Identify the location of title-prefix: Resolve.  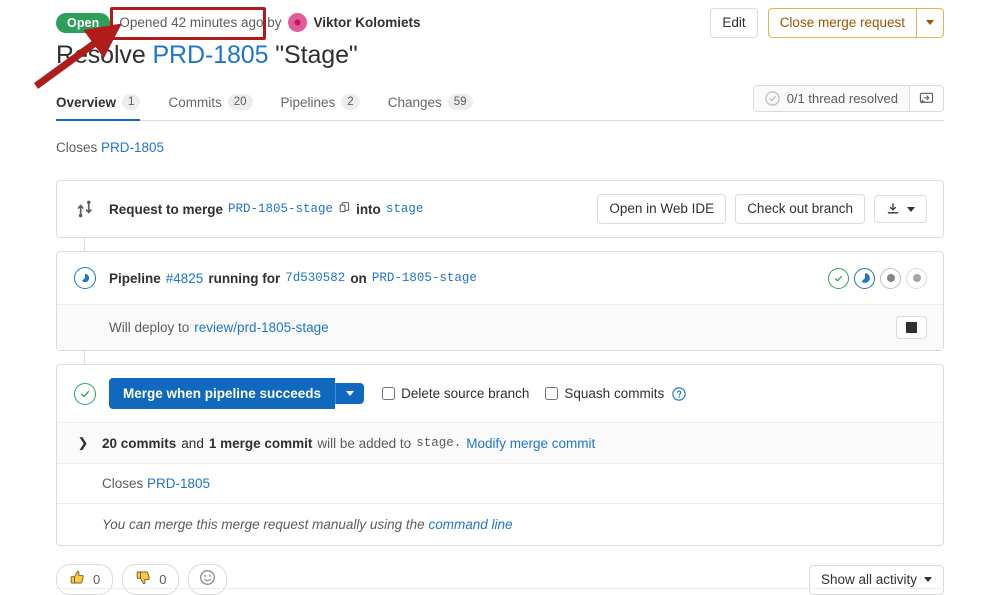
(101, 55).